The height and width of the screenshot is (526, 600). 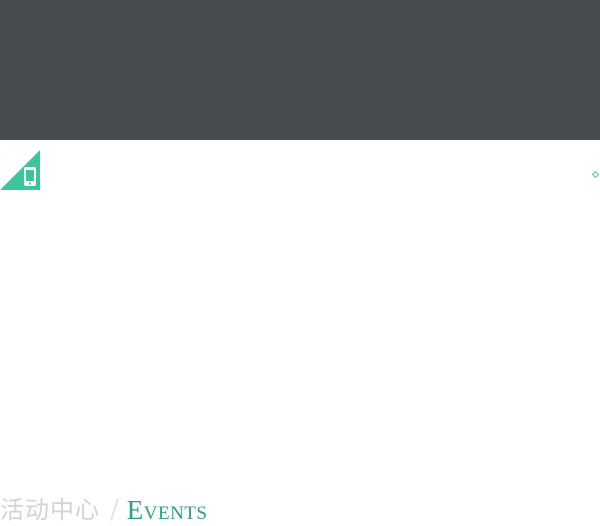 I want to click on section-heading: 活动中心 / Events, so click(x=103, y=510).